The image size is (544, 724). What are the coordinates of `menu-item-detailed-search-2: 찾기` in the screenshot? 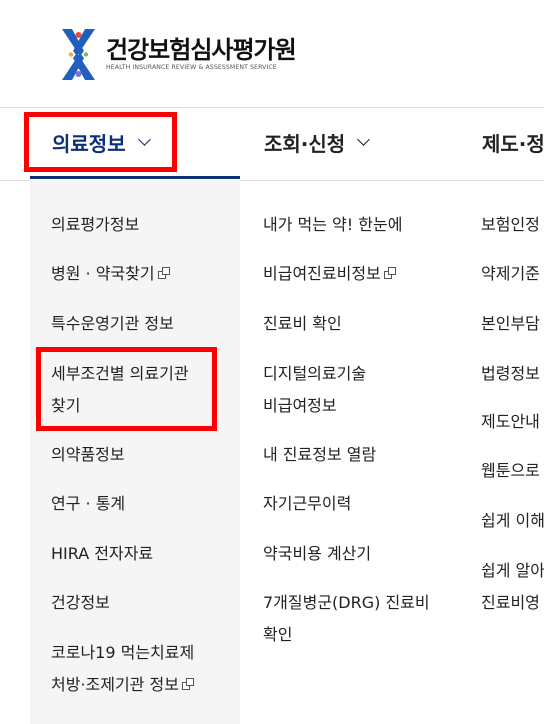 It's located at (65, 406).